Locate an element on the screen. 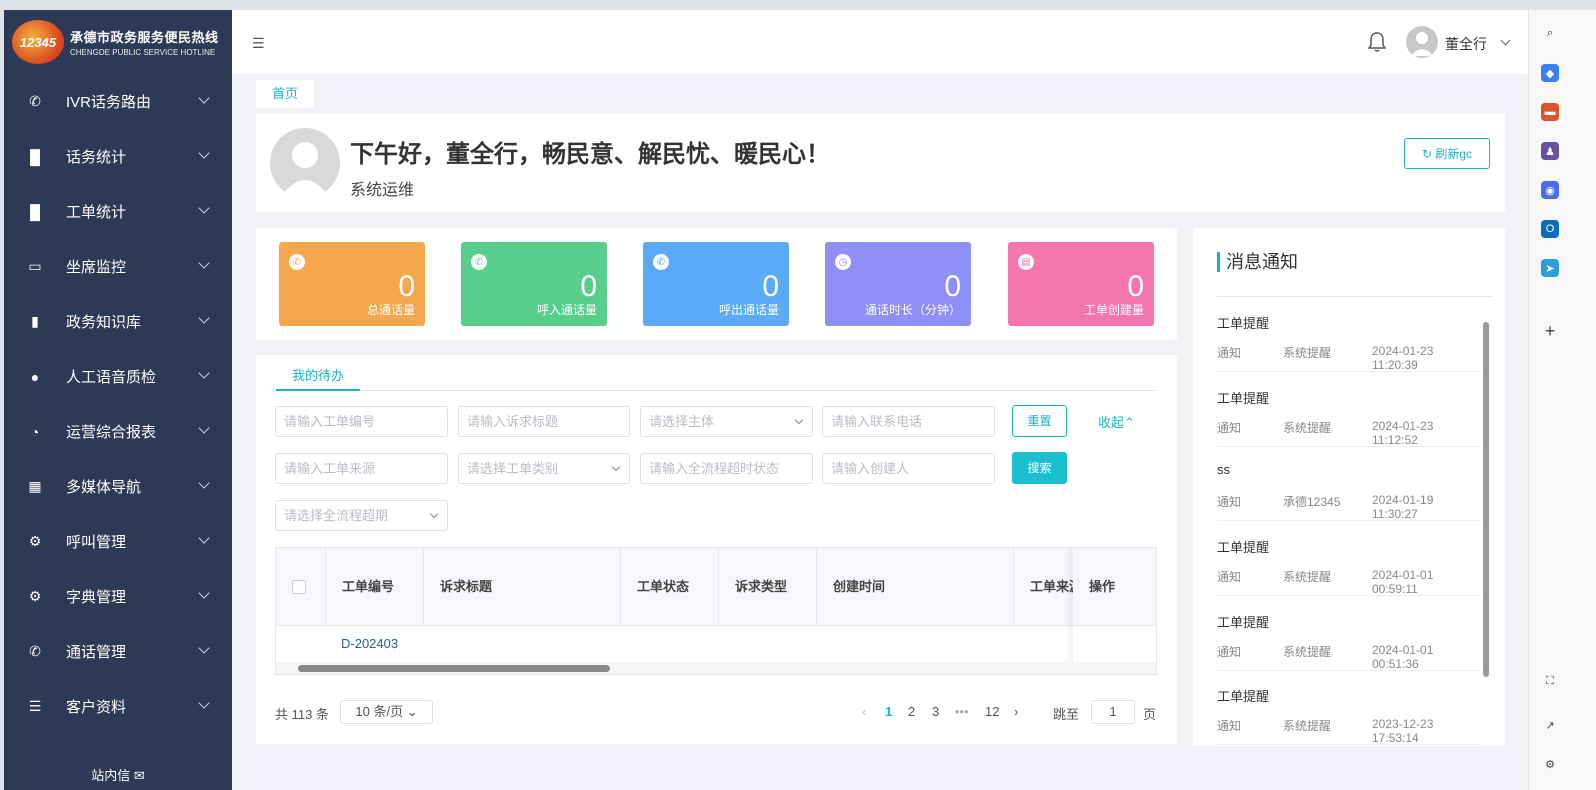 This screenshot has width=1596, height=790. subject-select: 请选择主体 is located at coordinates (726, 421).